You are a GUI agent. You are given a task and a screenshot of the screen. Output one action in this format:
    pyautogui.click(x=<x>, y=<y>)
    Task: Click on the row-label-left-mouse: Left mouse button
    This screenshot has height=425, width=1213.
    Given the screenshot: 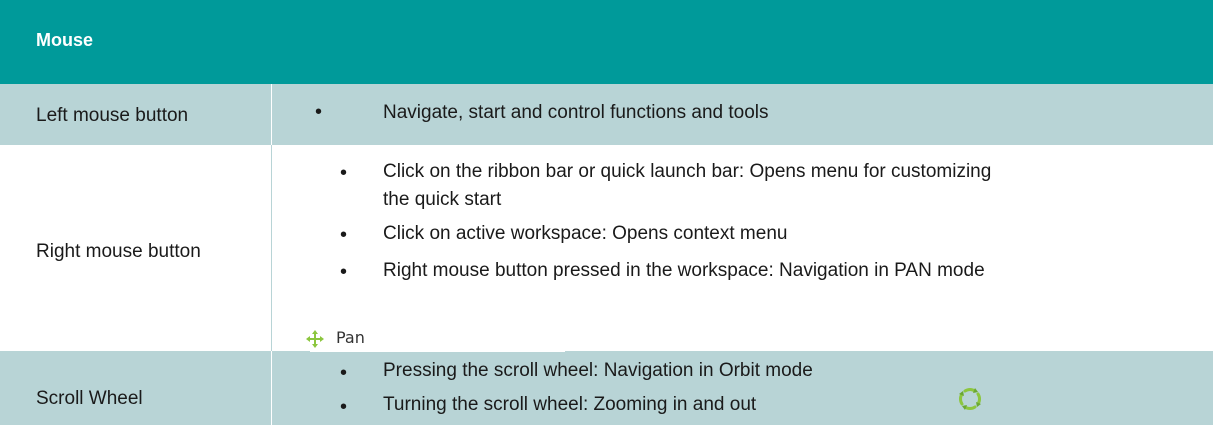 What is the action you would take?
    pyautogui.click(x=112, y=115)
    